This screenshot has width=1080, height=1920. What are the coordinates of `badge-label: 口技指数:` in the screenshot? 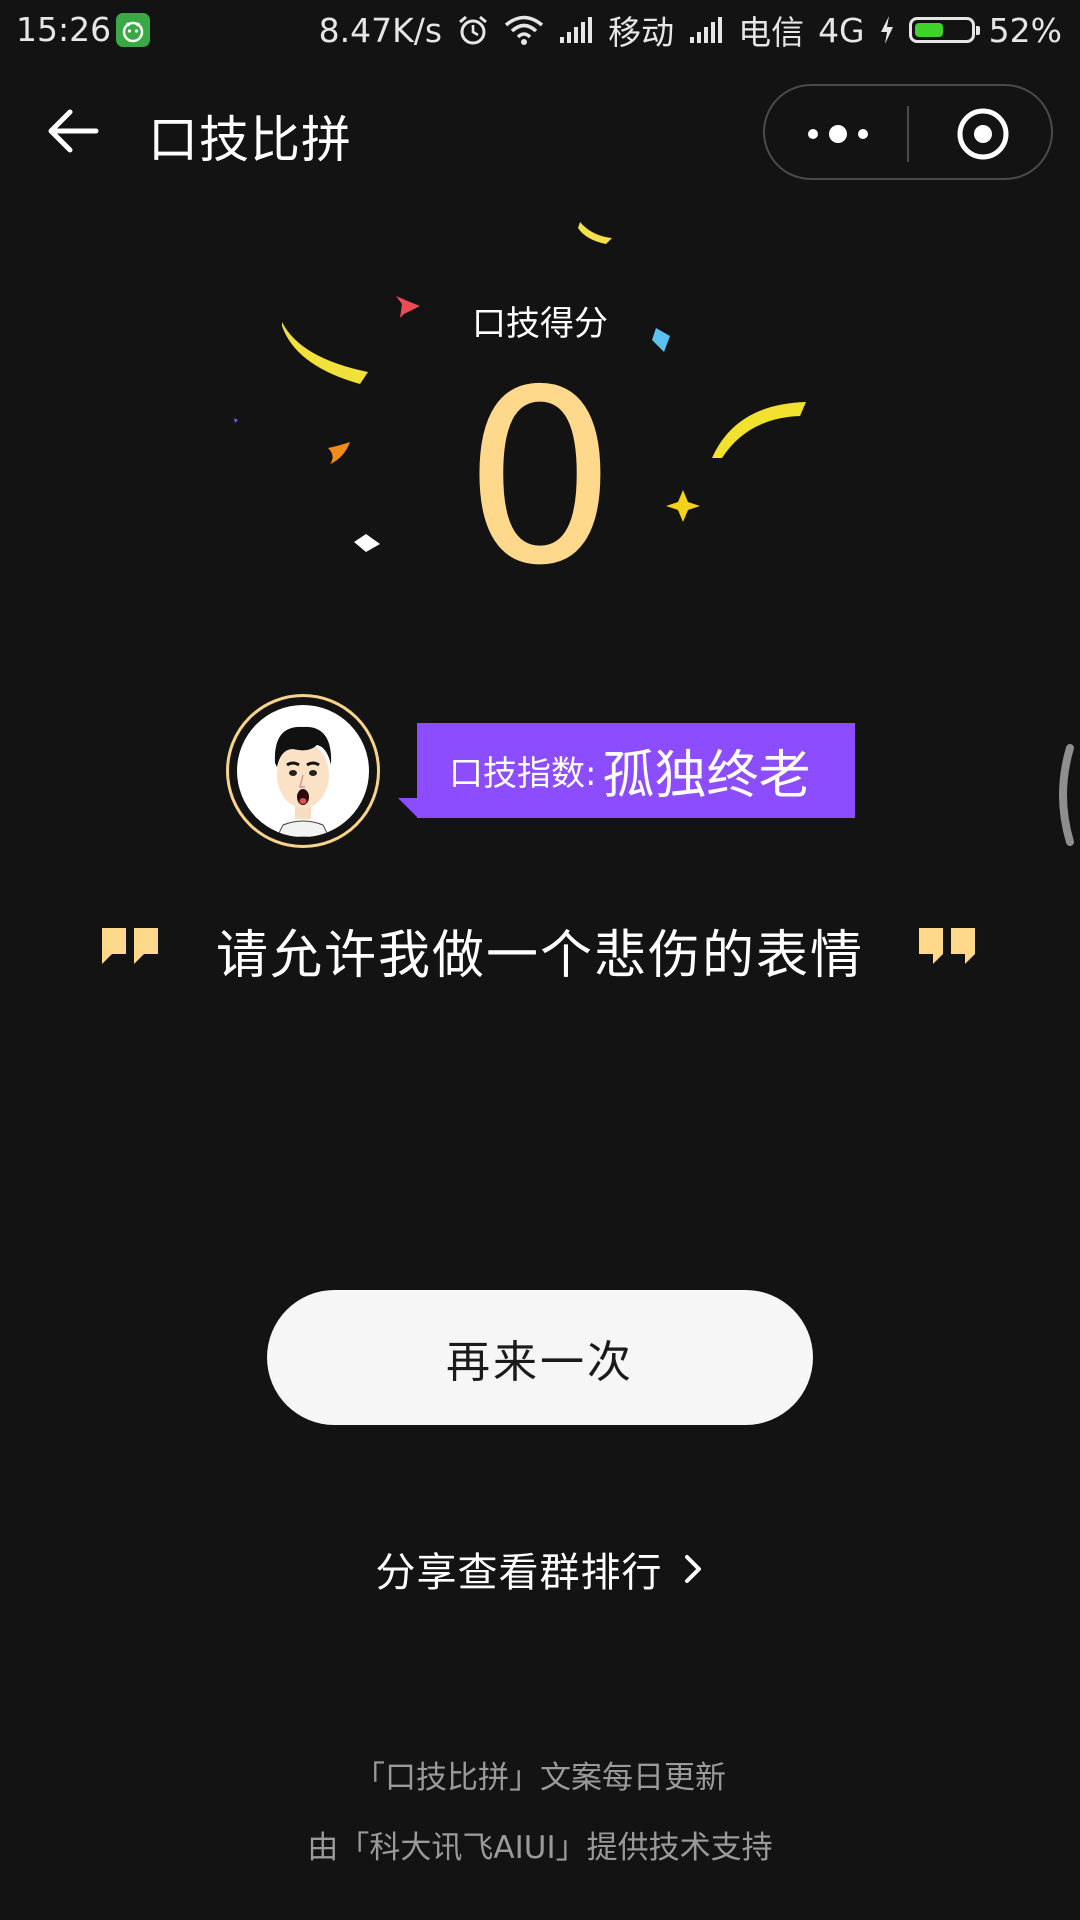 It's located at (523, 774).